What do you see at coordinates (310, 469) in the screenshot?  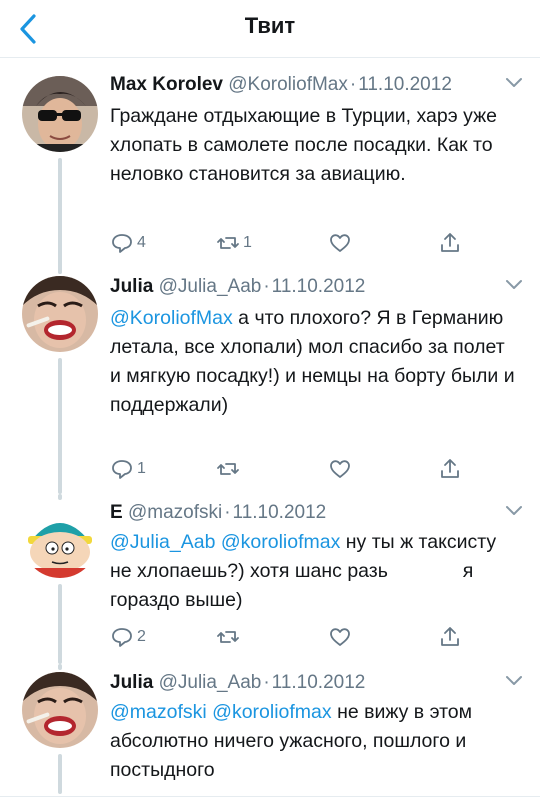 I see `tweet-actions: 1` at bounding box center [310, 469].